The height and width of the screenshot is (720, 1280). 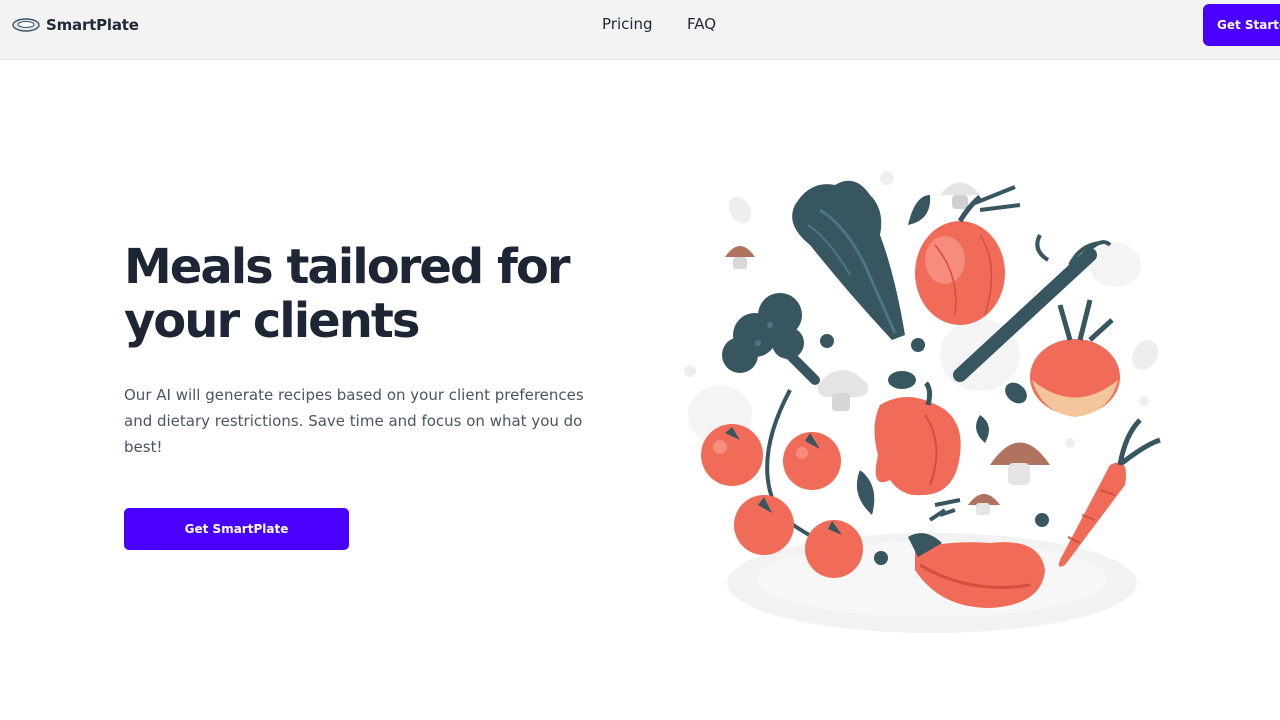 What do you see at coordinates (92, 25) in the screenshot?
I see `brand-name: SmartPlate` at bounding box center [92, 25].